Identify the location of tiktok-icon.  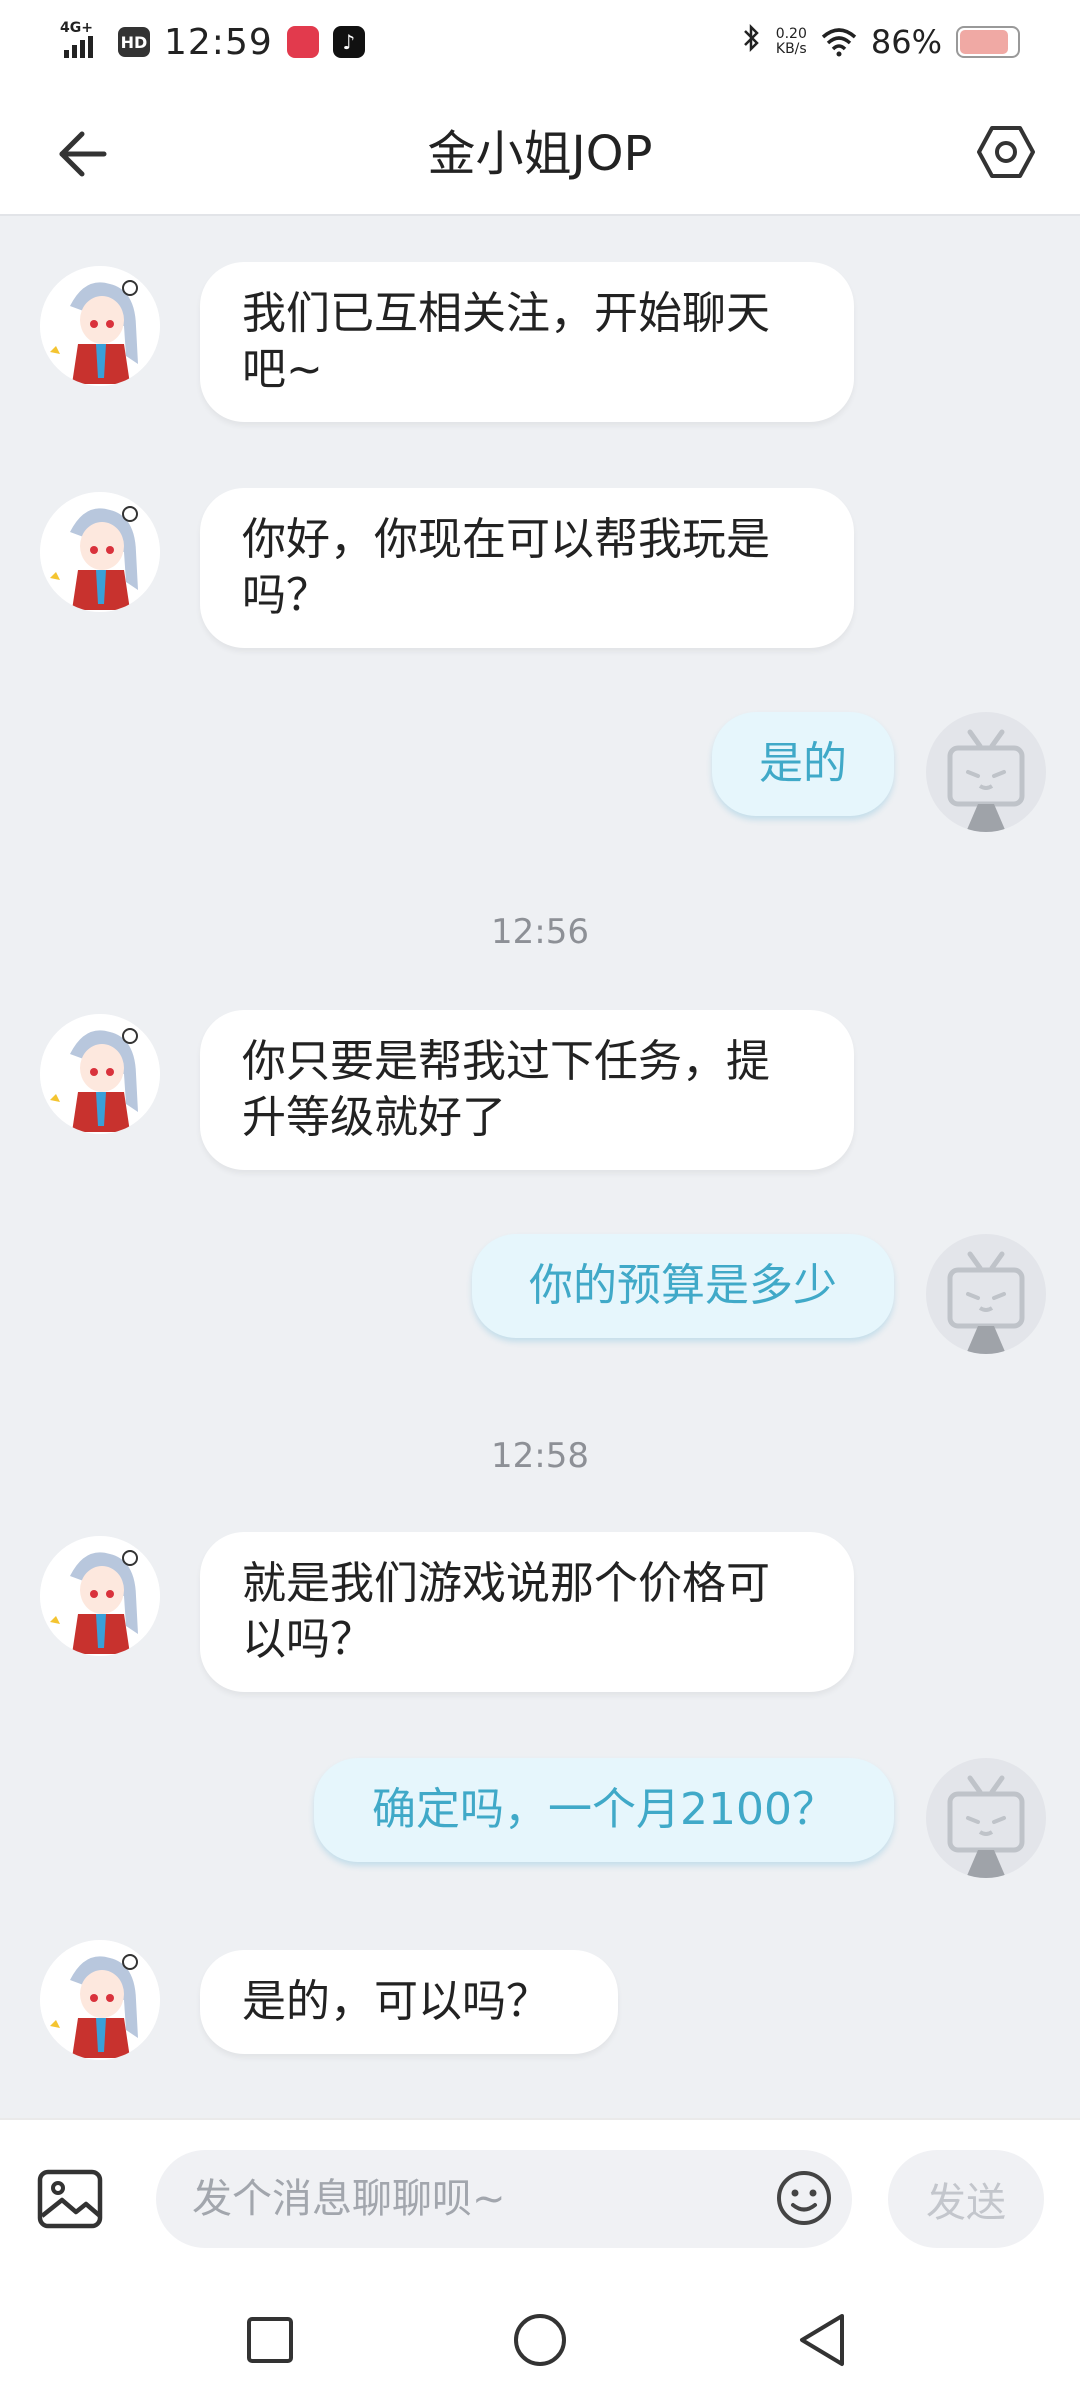
(348, 42).